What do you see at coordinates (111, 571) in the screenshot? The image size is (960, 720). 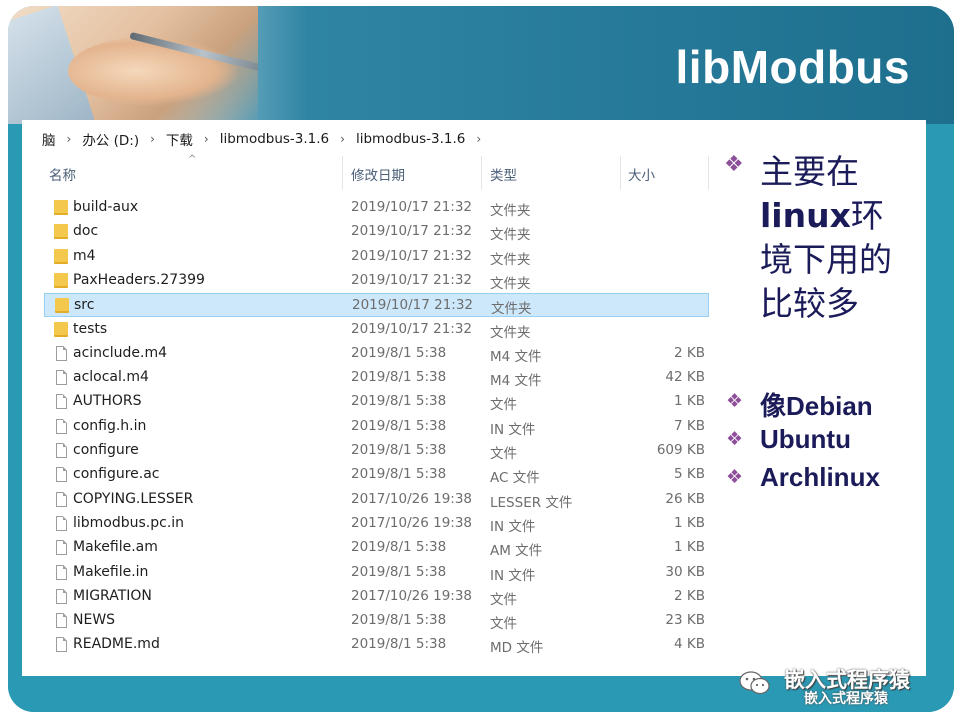 I see `file-name: Makefile.in` at bounding box center [111, 571].